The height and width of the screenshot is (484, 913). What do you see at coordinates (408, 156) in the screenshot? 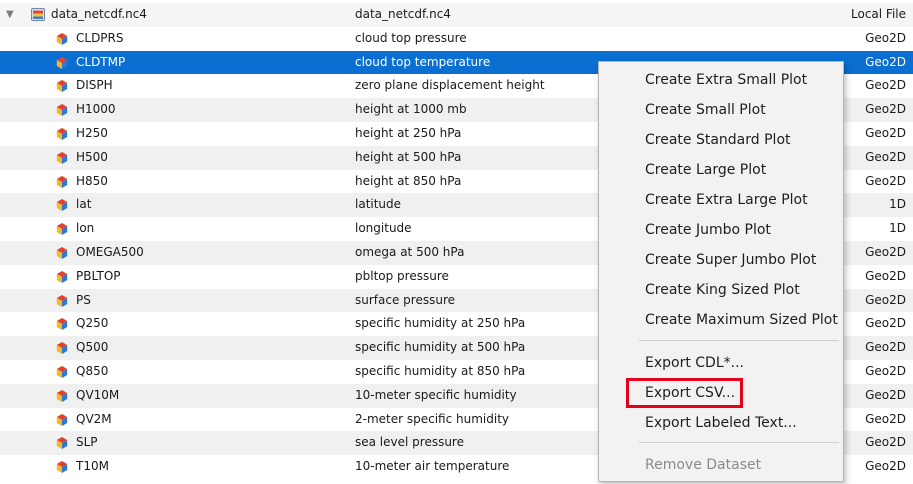
I see `variable-description: height at 500 hPa` at bounding box center [408, 156].